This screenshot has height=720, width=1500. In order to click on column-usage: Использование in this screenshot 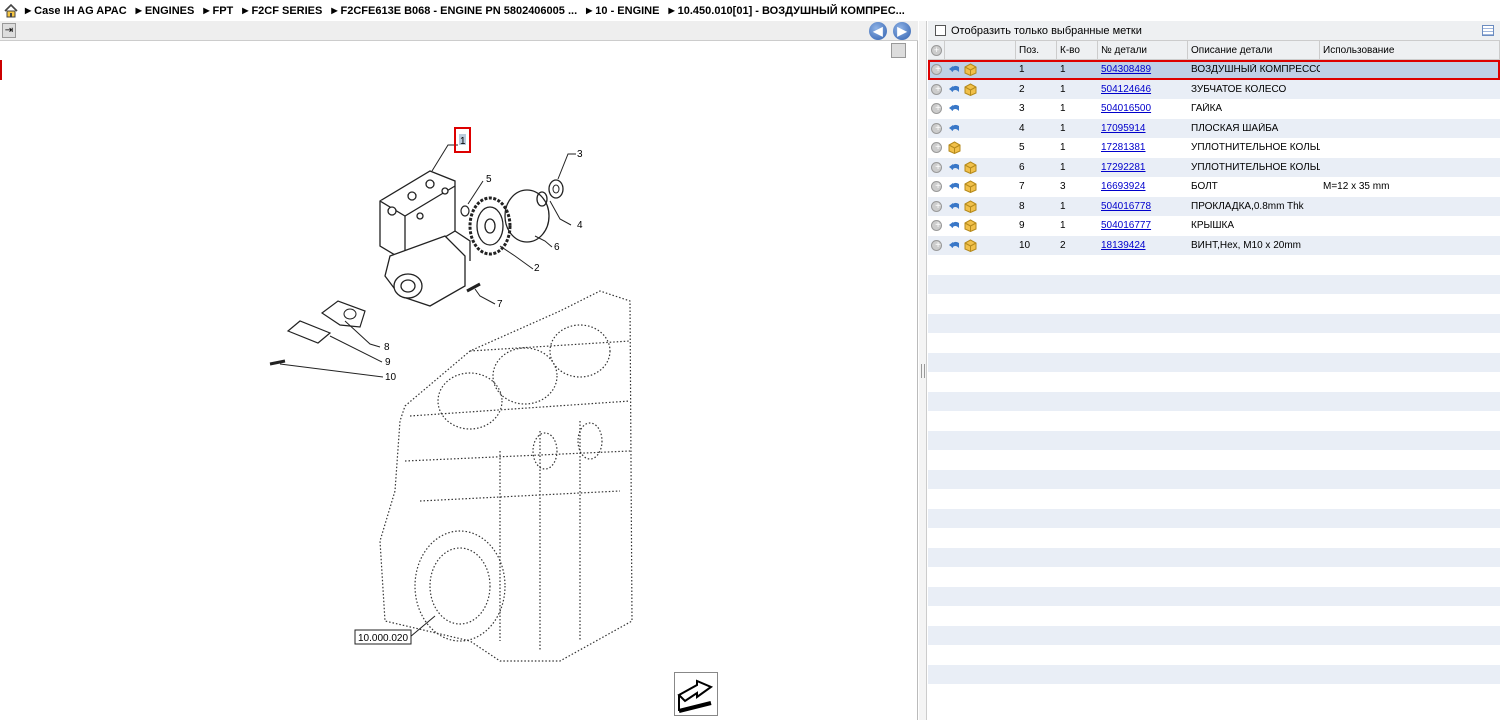, I will do `click(1410, 50)`.